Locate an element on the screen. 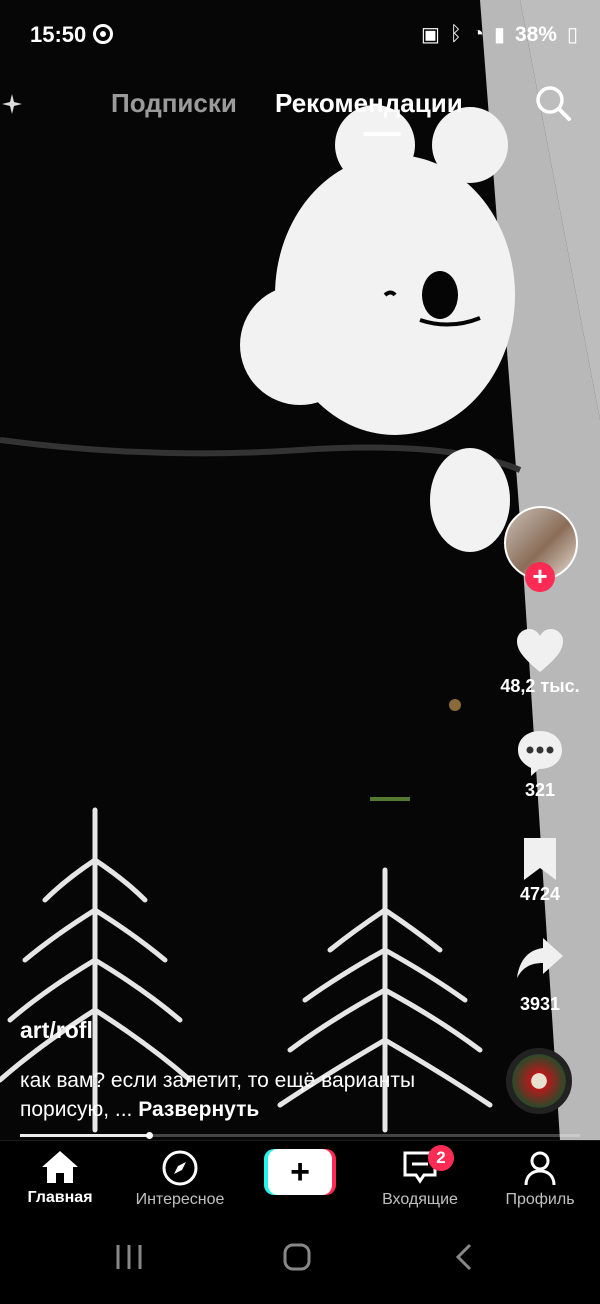  like-count: 48,2 тыс. is located at coordinates (540, 686).